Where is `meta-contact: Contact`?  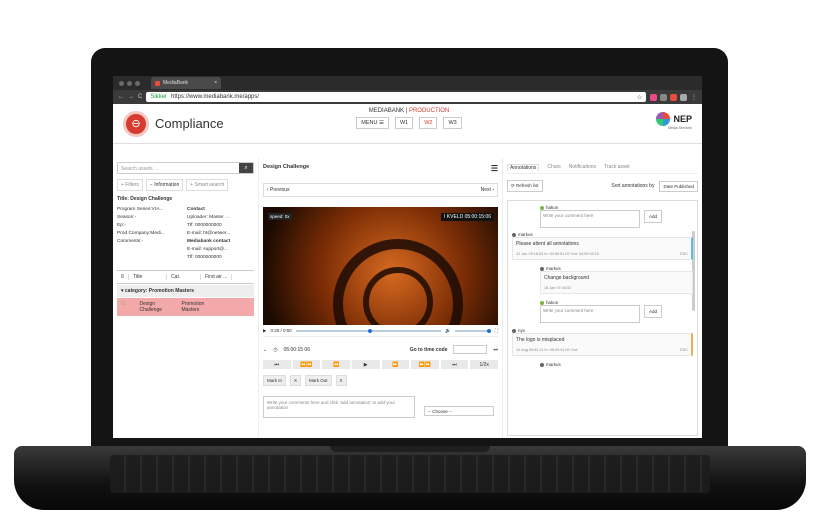 meta-contact: Contact is located at coordinates (196, 209).